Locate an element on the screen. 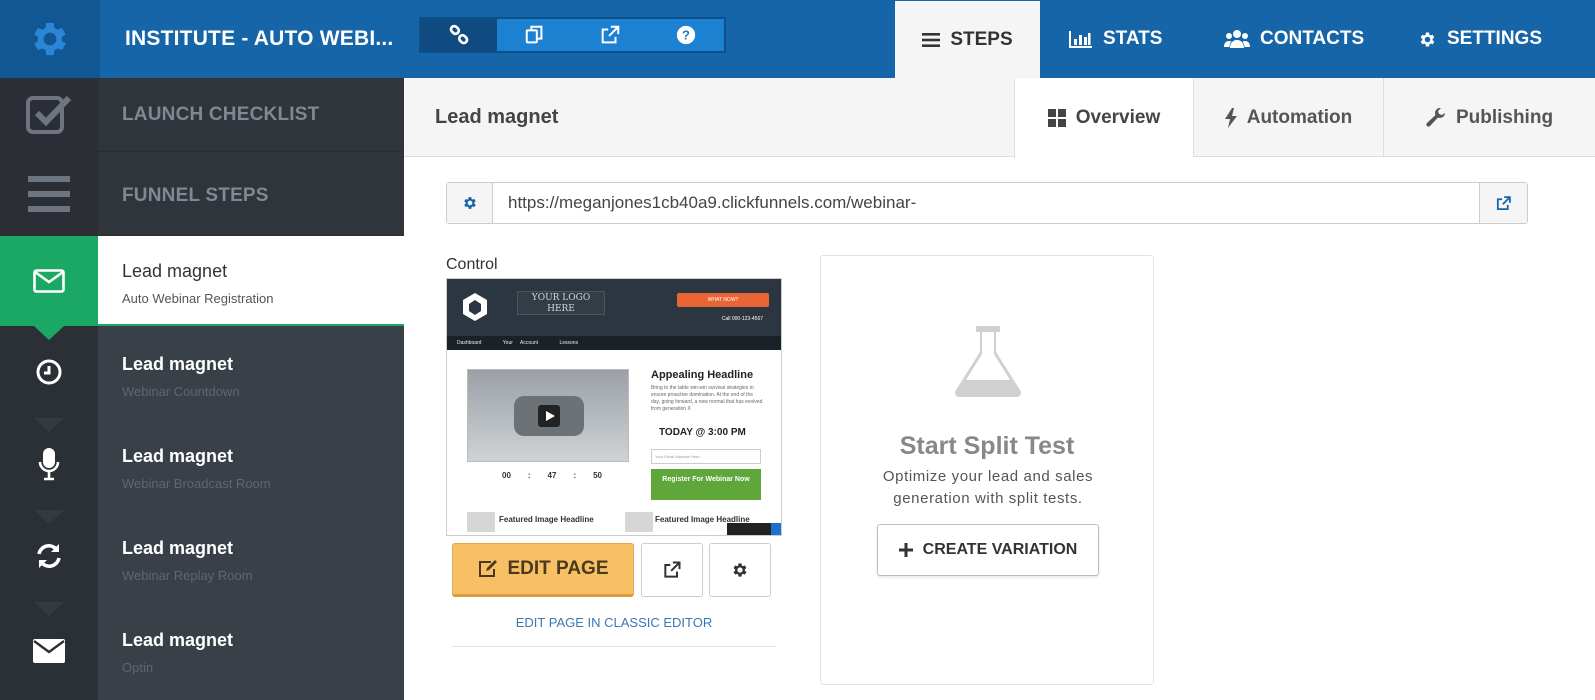 This screenshot has height=700, width=1595. sidebar-funnel-steps: FUNNEL STEPS is located at coordinates (202, 194).